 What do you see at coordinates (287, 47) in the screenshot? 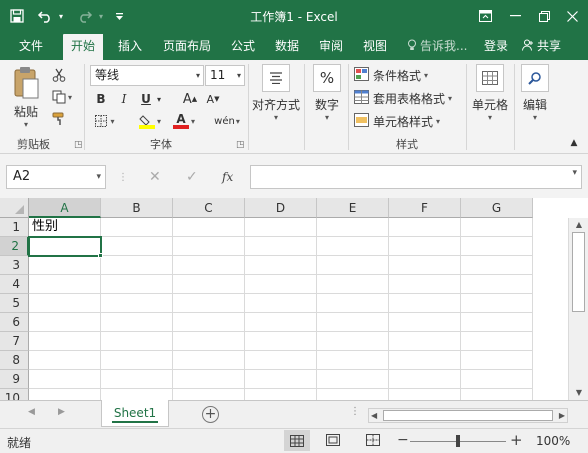
I see `tab-data: 数据` at bounding box center [287, 47].